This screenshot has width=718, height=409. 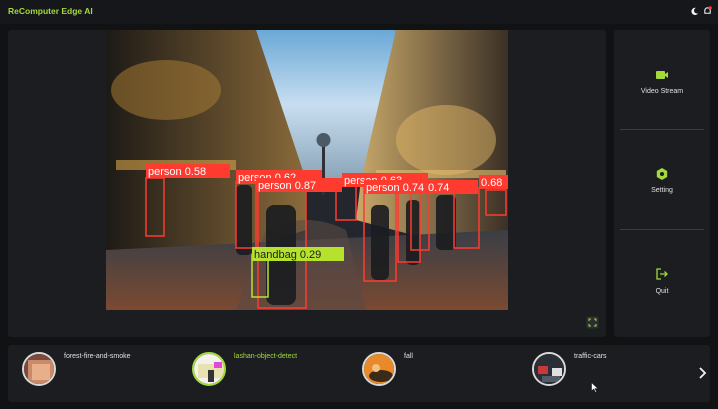 What do you see at coordinates (694, 11) in the screenshot?
I see `moon-icon` at bounding box center [694, 11].